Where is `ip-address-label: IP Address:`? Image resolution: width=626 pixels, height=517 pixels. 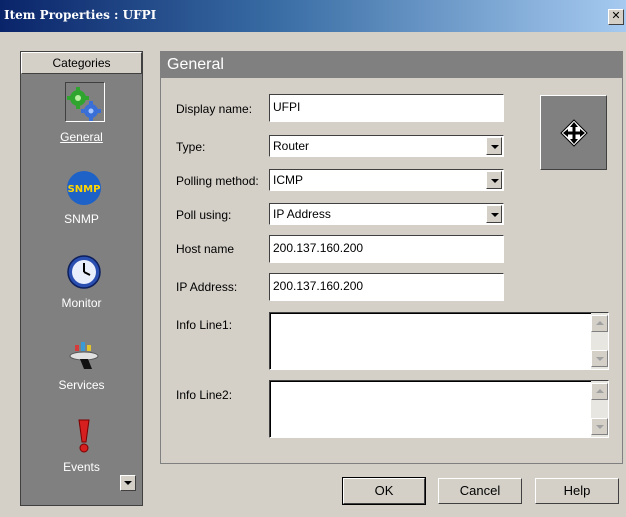 ip-address-label: IP Address: is located at coordinates (207, 287).